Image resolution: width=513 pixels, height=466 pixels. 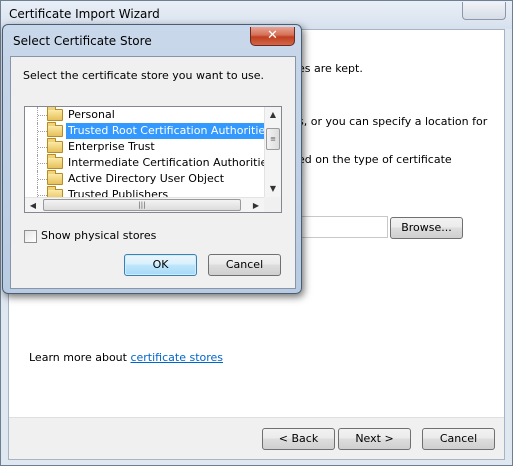 What do you see at coordinates (272, 152) in the screenshot?
I see `tree-vertical-scrollbar: ▲ ≡ ▼` at bounding box center [272, 152].